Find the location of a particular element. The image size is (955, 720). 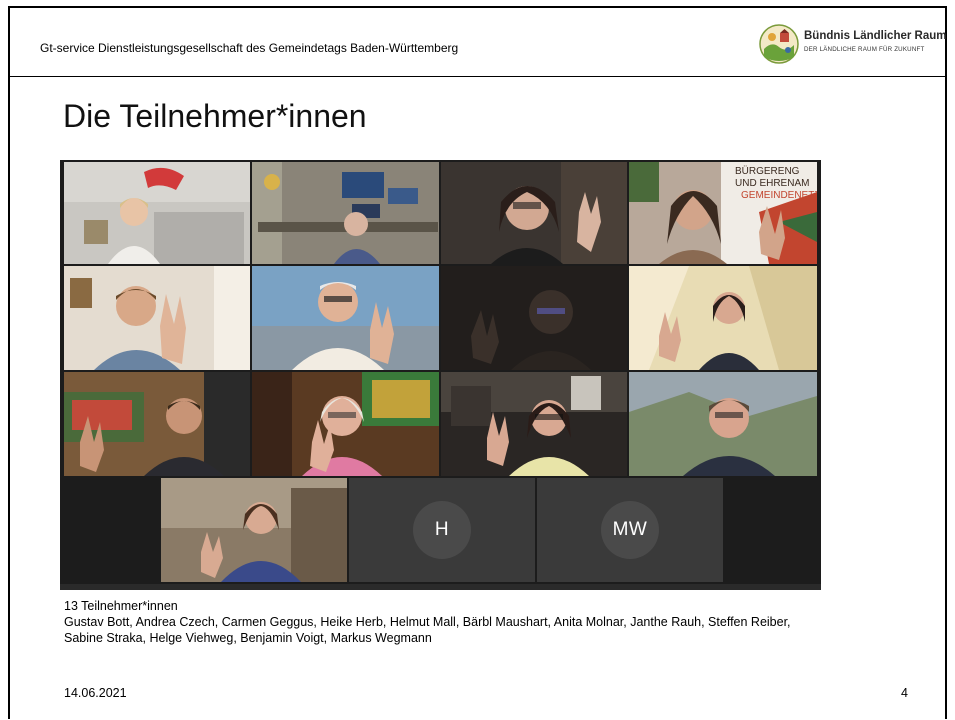

logo-subtitle: DER LÄNDLICHE RAUM FÜR ZUKUNFT is located at coordinates (864, 49).